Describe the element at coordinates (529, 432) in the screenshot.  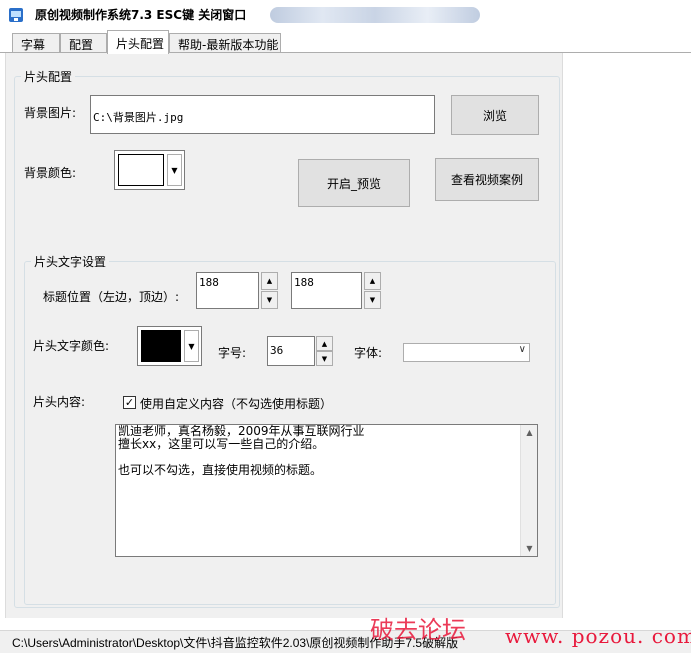
I see `scroll-up-icon: ▲` at that location.